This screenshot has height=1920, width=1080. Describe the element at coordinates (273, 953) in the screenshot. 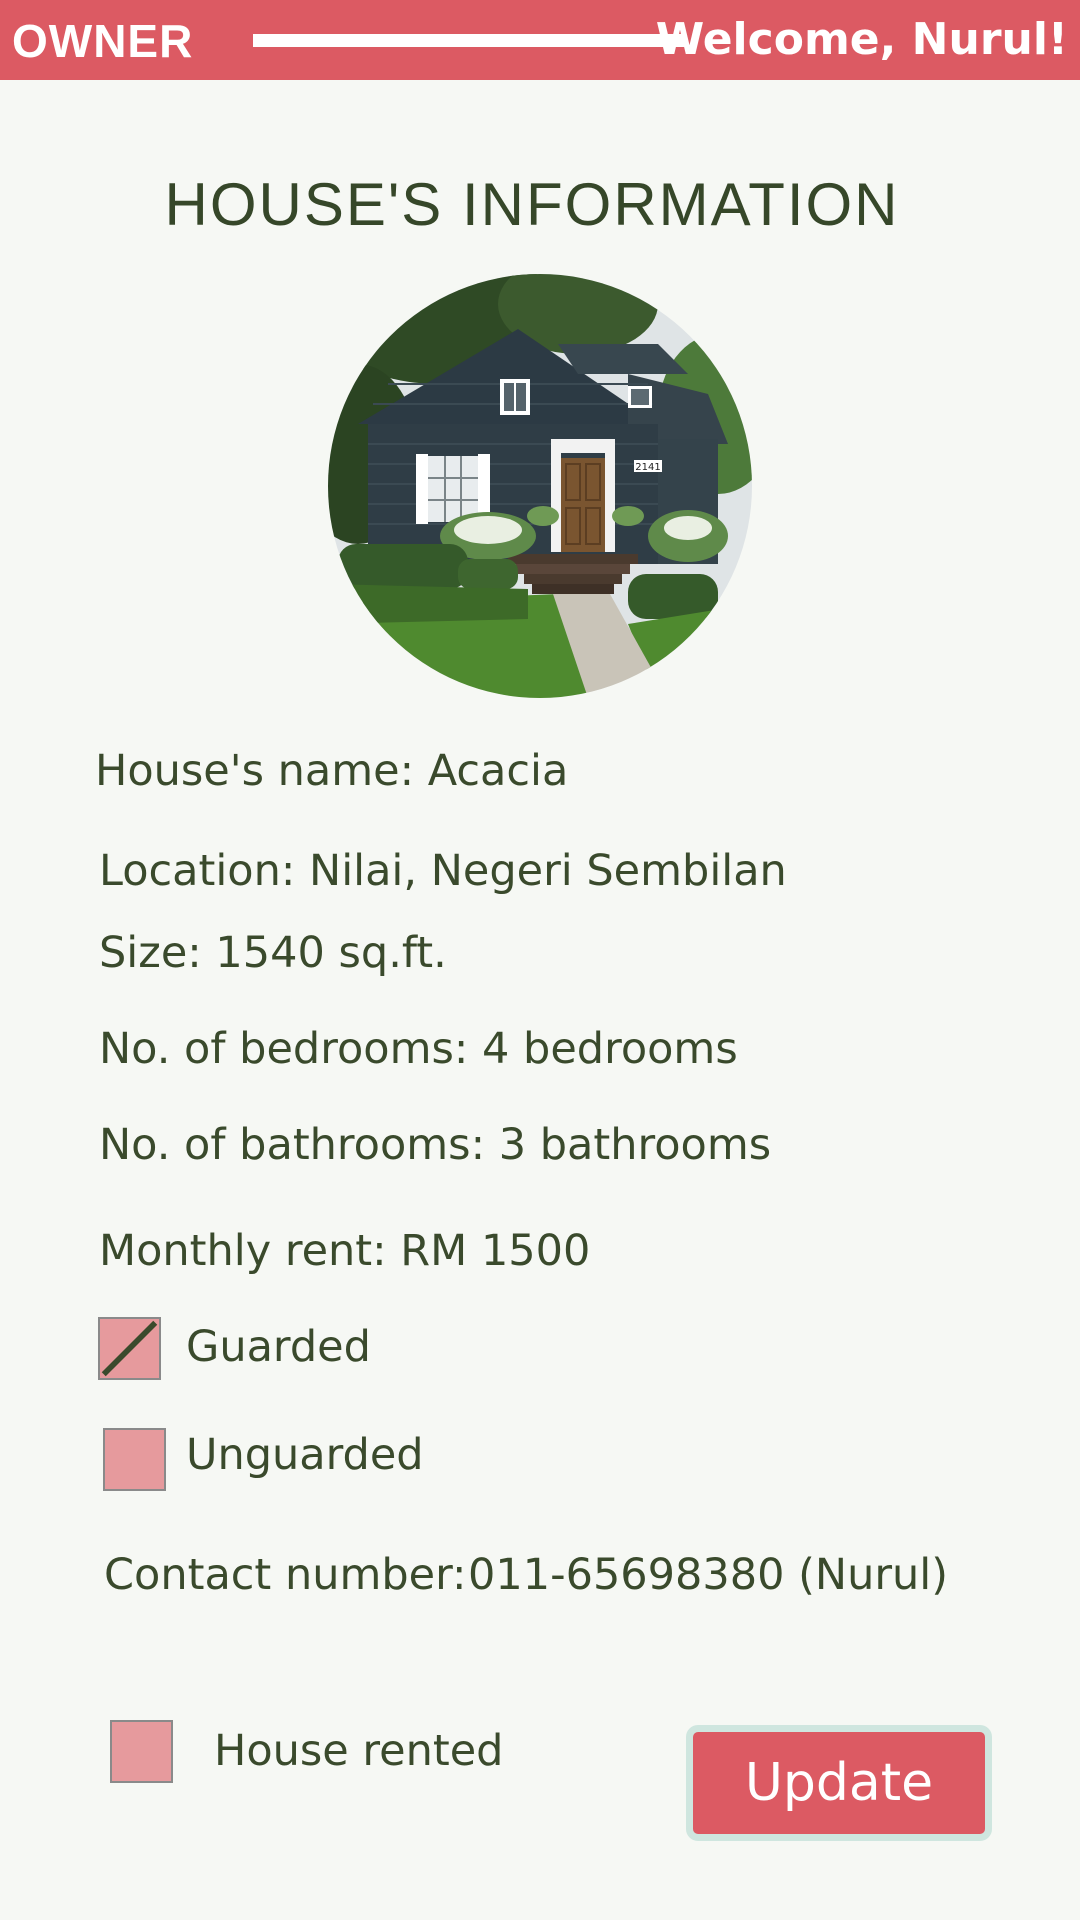

I see `house-size: Size: 1540 sq.ft.` at that location.